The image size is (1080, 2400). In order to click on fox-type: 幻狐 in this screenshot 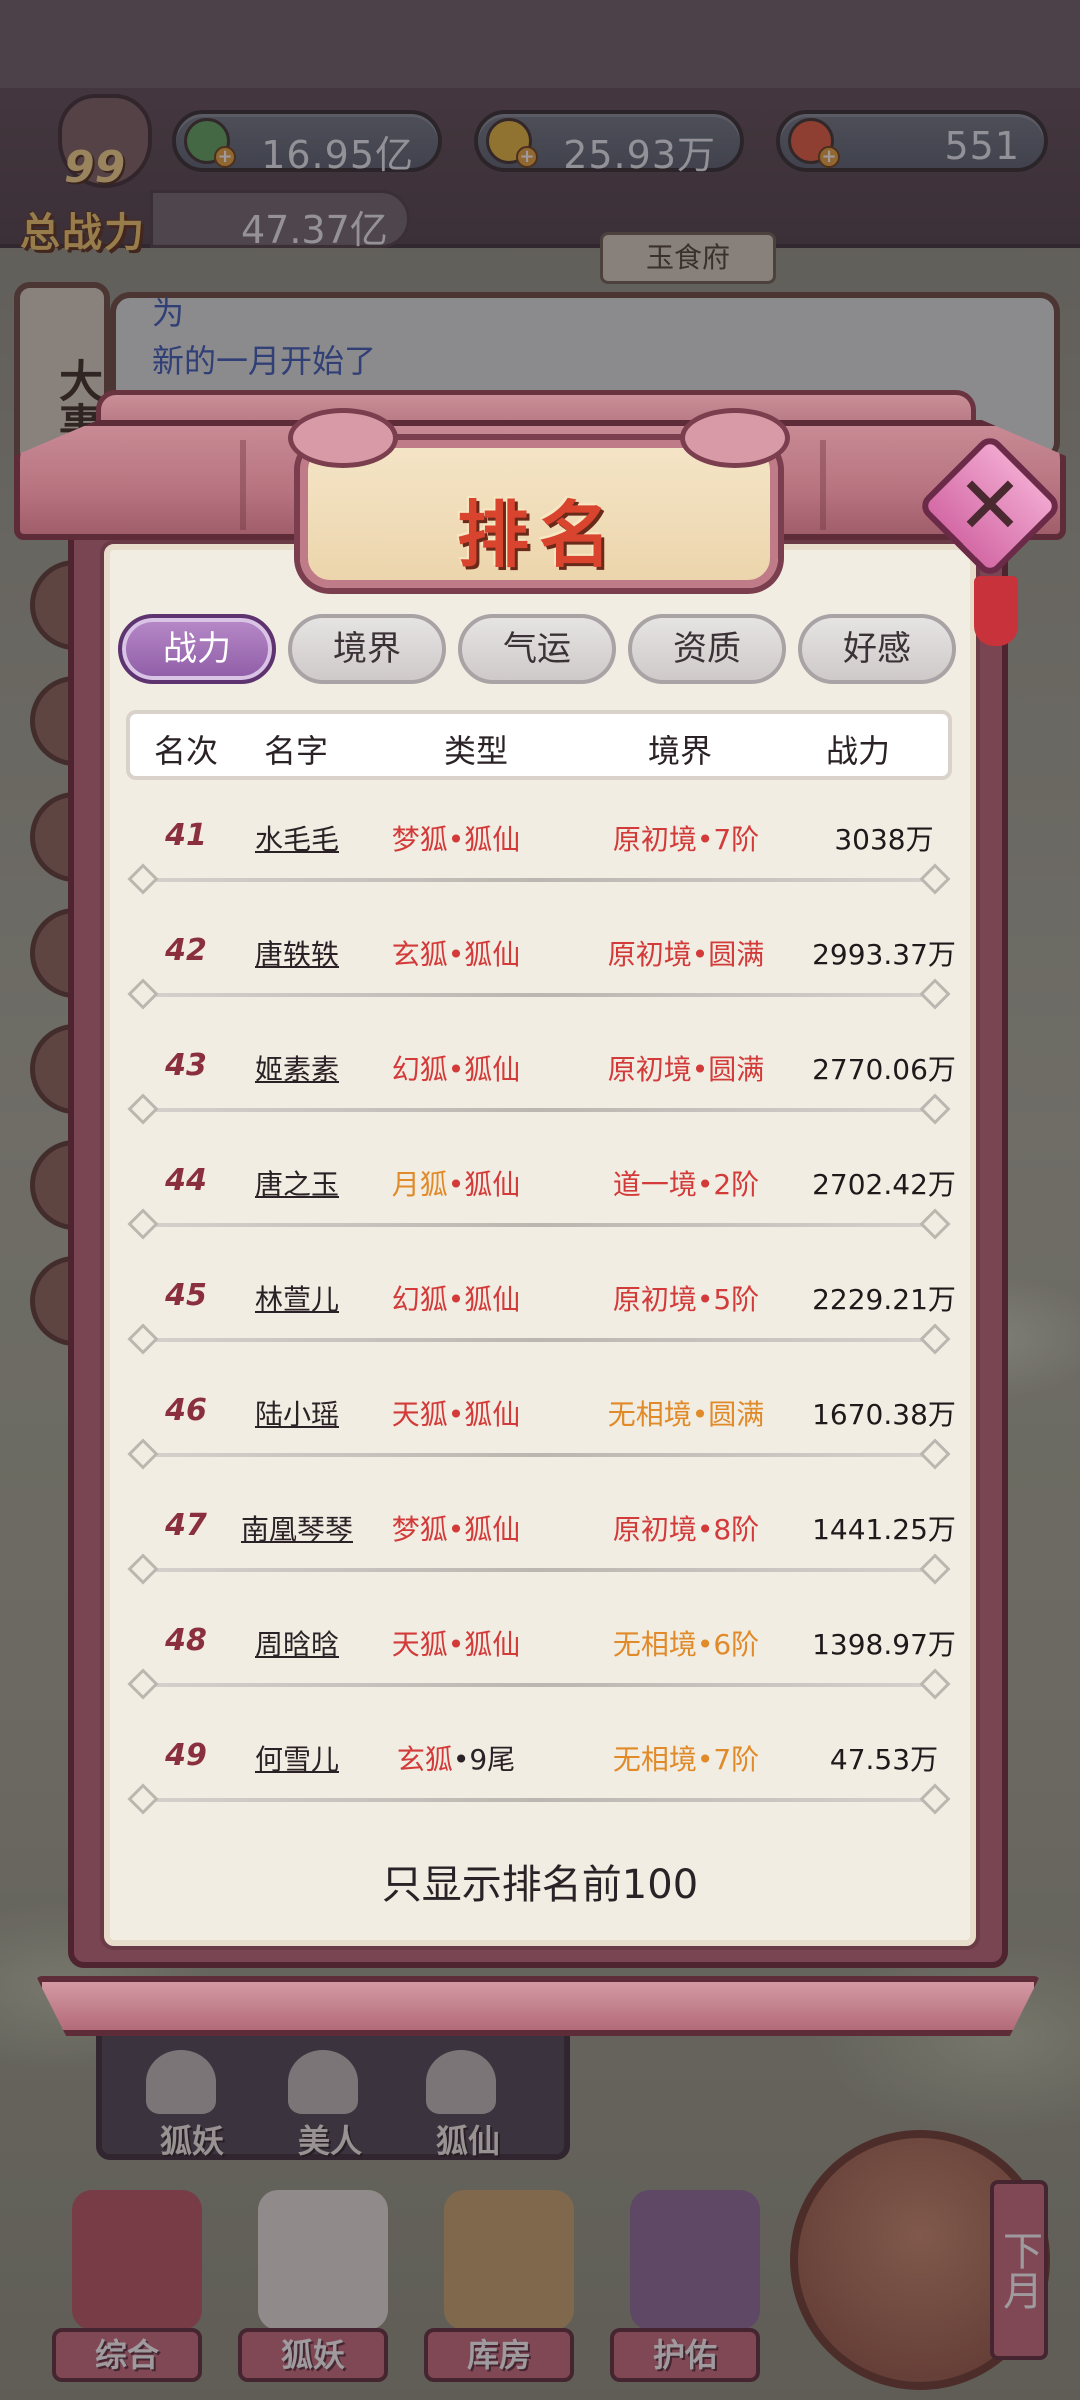, I will do `click(419, 1069)`.